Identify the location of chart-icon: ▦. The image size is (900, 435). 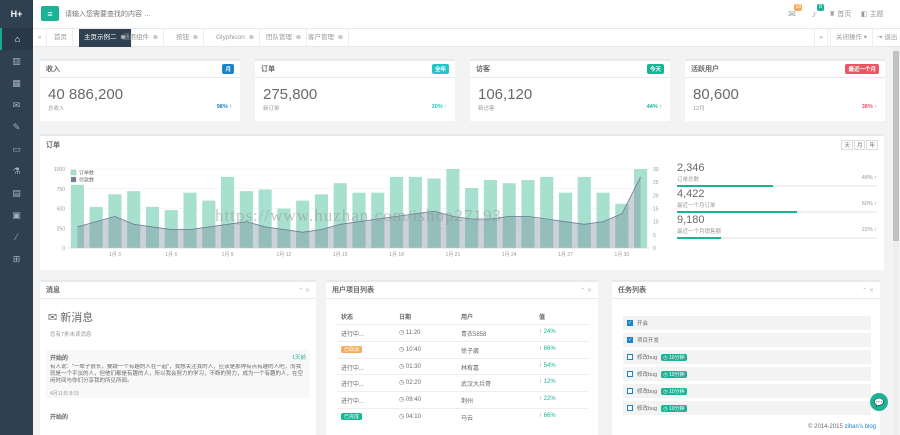
(16, 83).